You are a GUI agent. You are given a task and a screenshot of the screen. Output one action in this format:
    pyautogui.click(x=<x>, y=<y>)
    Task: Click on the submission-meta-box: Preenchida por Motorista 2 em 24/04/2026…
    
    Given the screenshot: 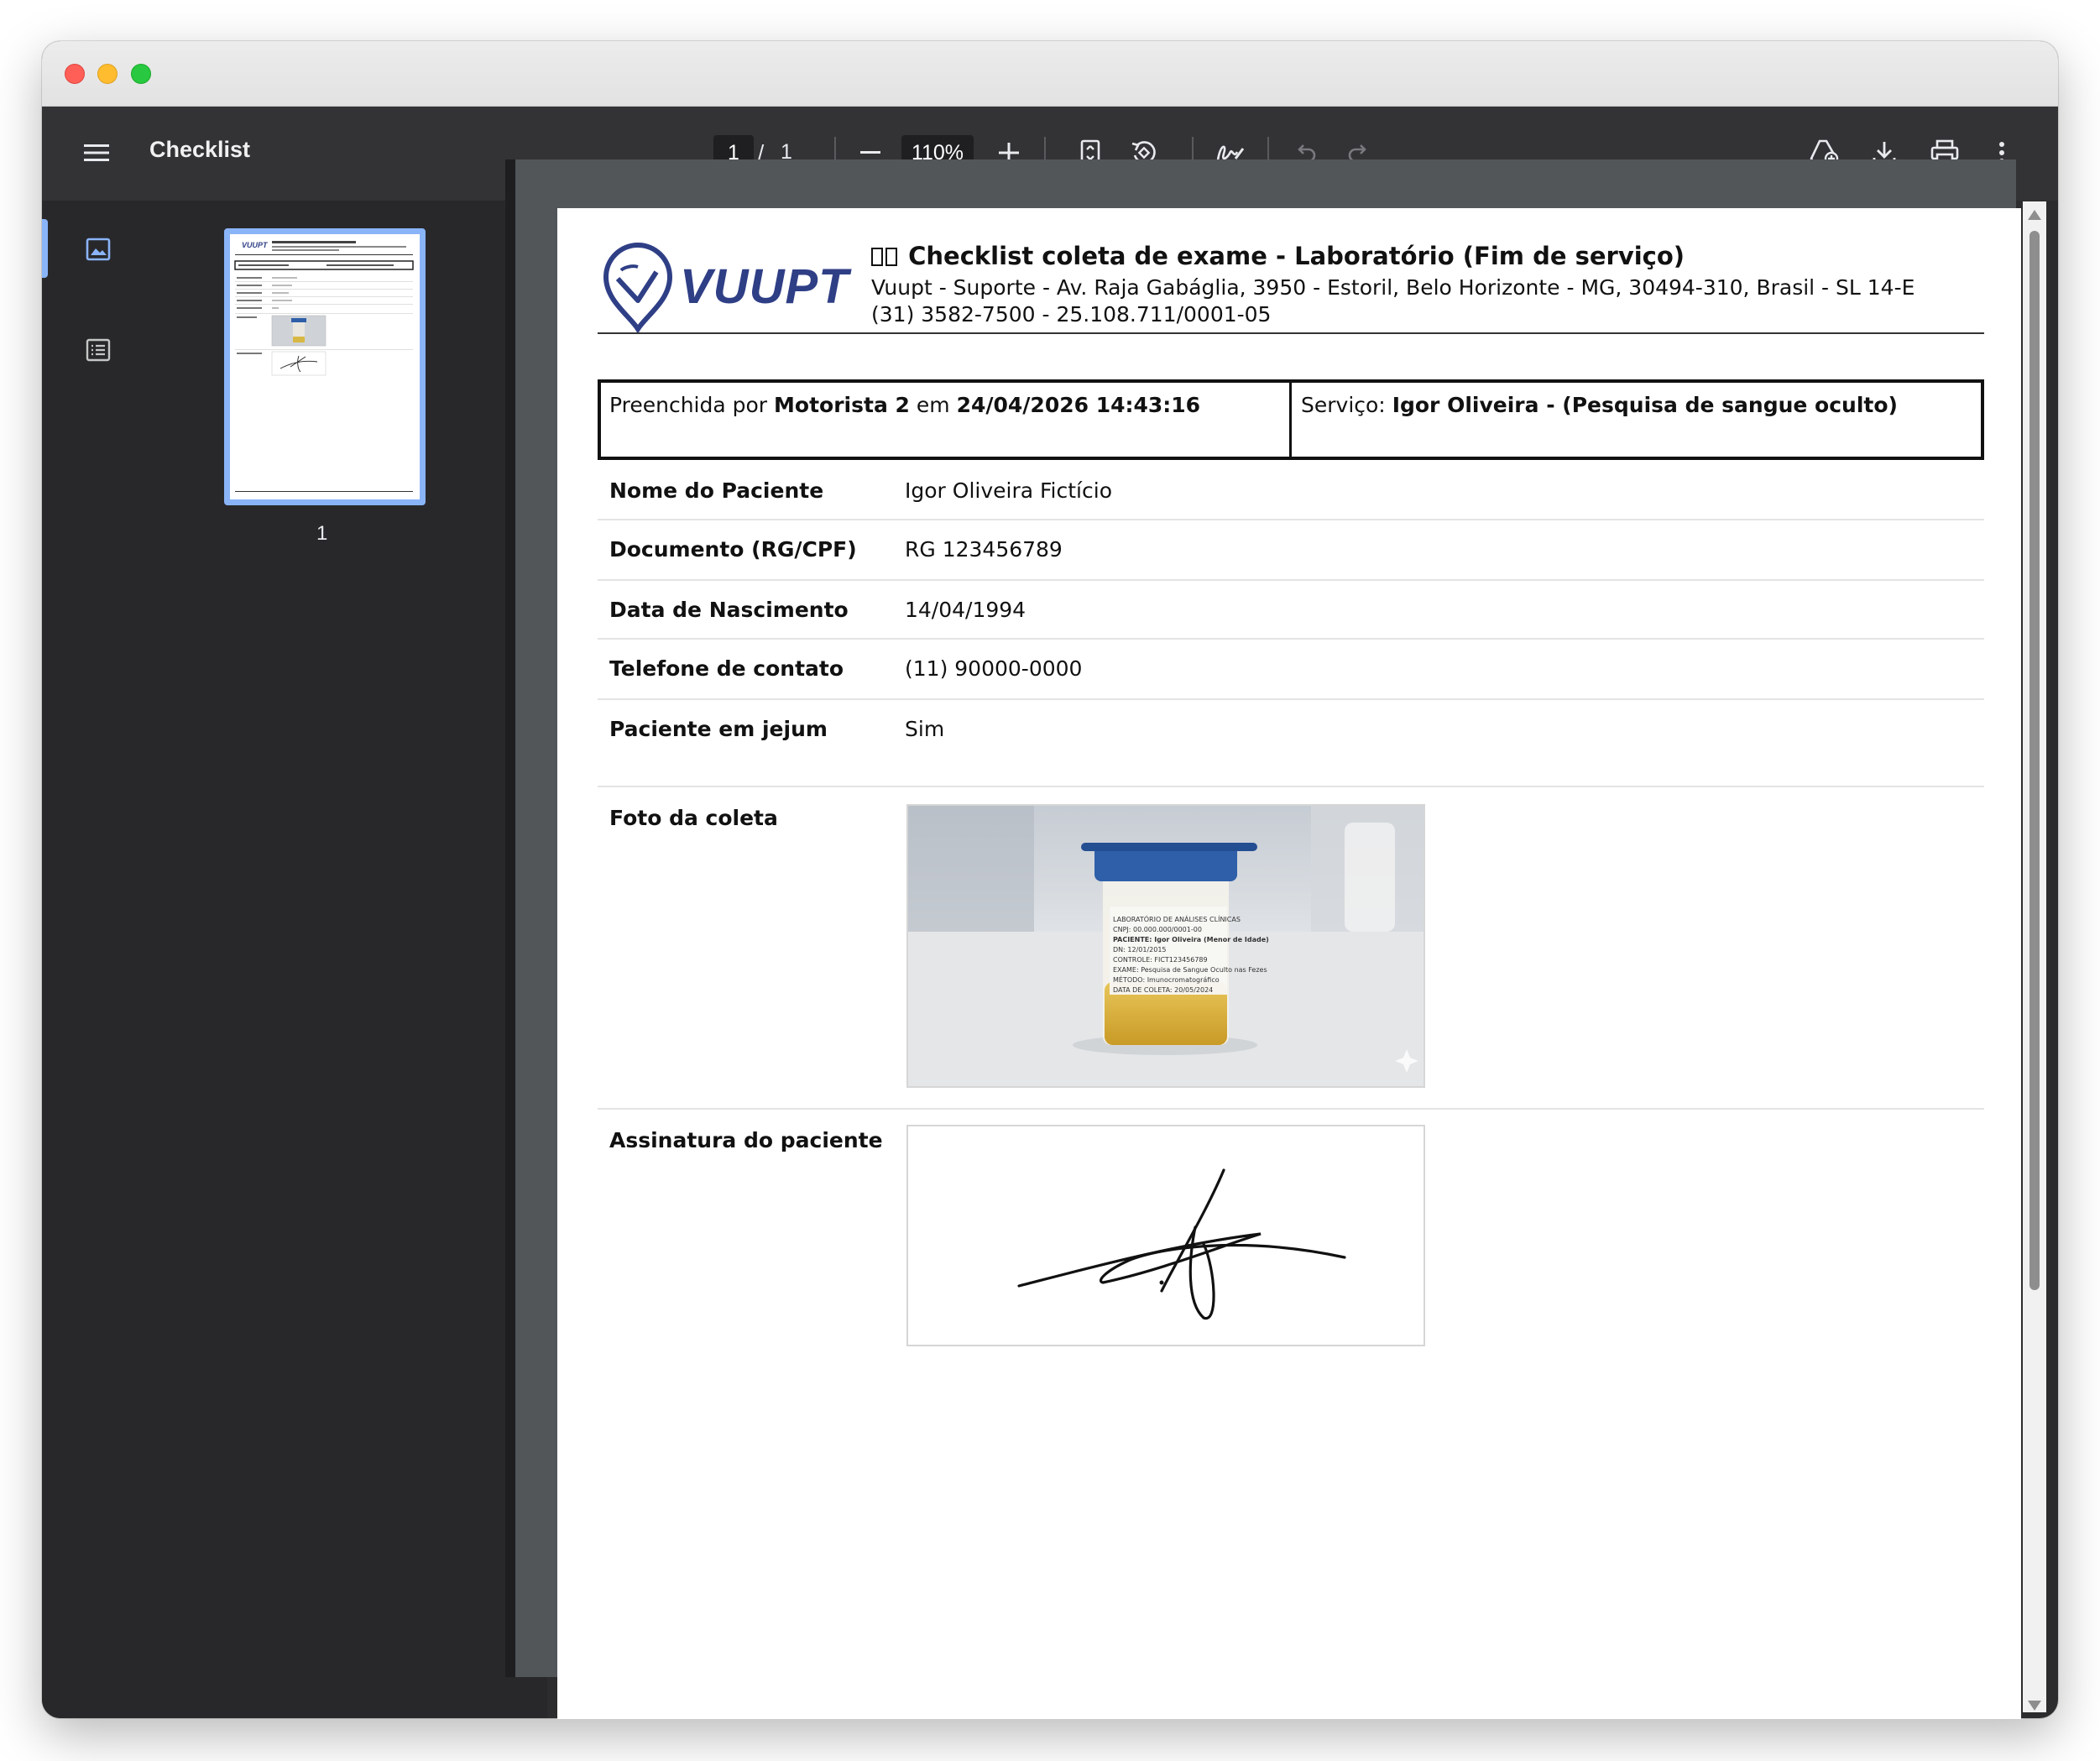 What is the action you would take?
    pyautogui.click(x=1291, y=419)
    